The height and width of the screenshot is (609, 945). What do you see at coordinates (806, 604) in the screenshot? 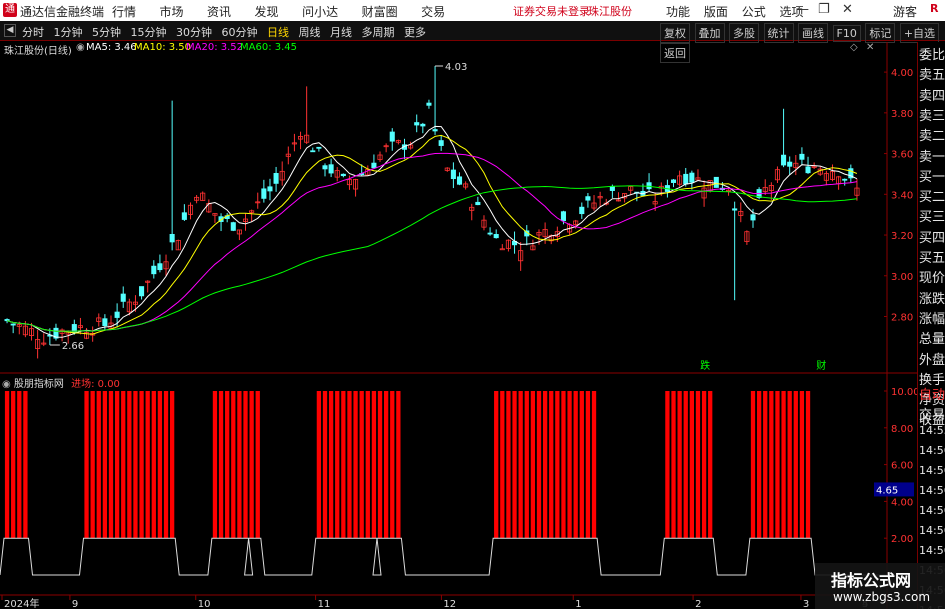
I see `date-tick-label: 3` at bounding box center [806, 604].